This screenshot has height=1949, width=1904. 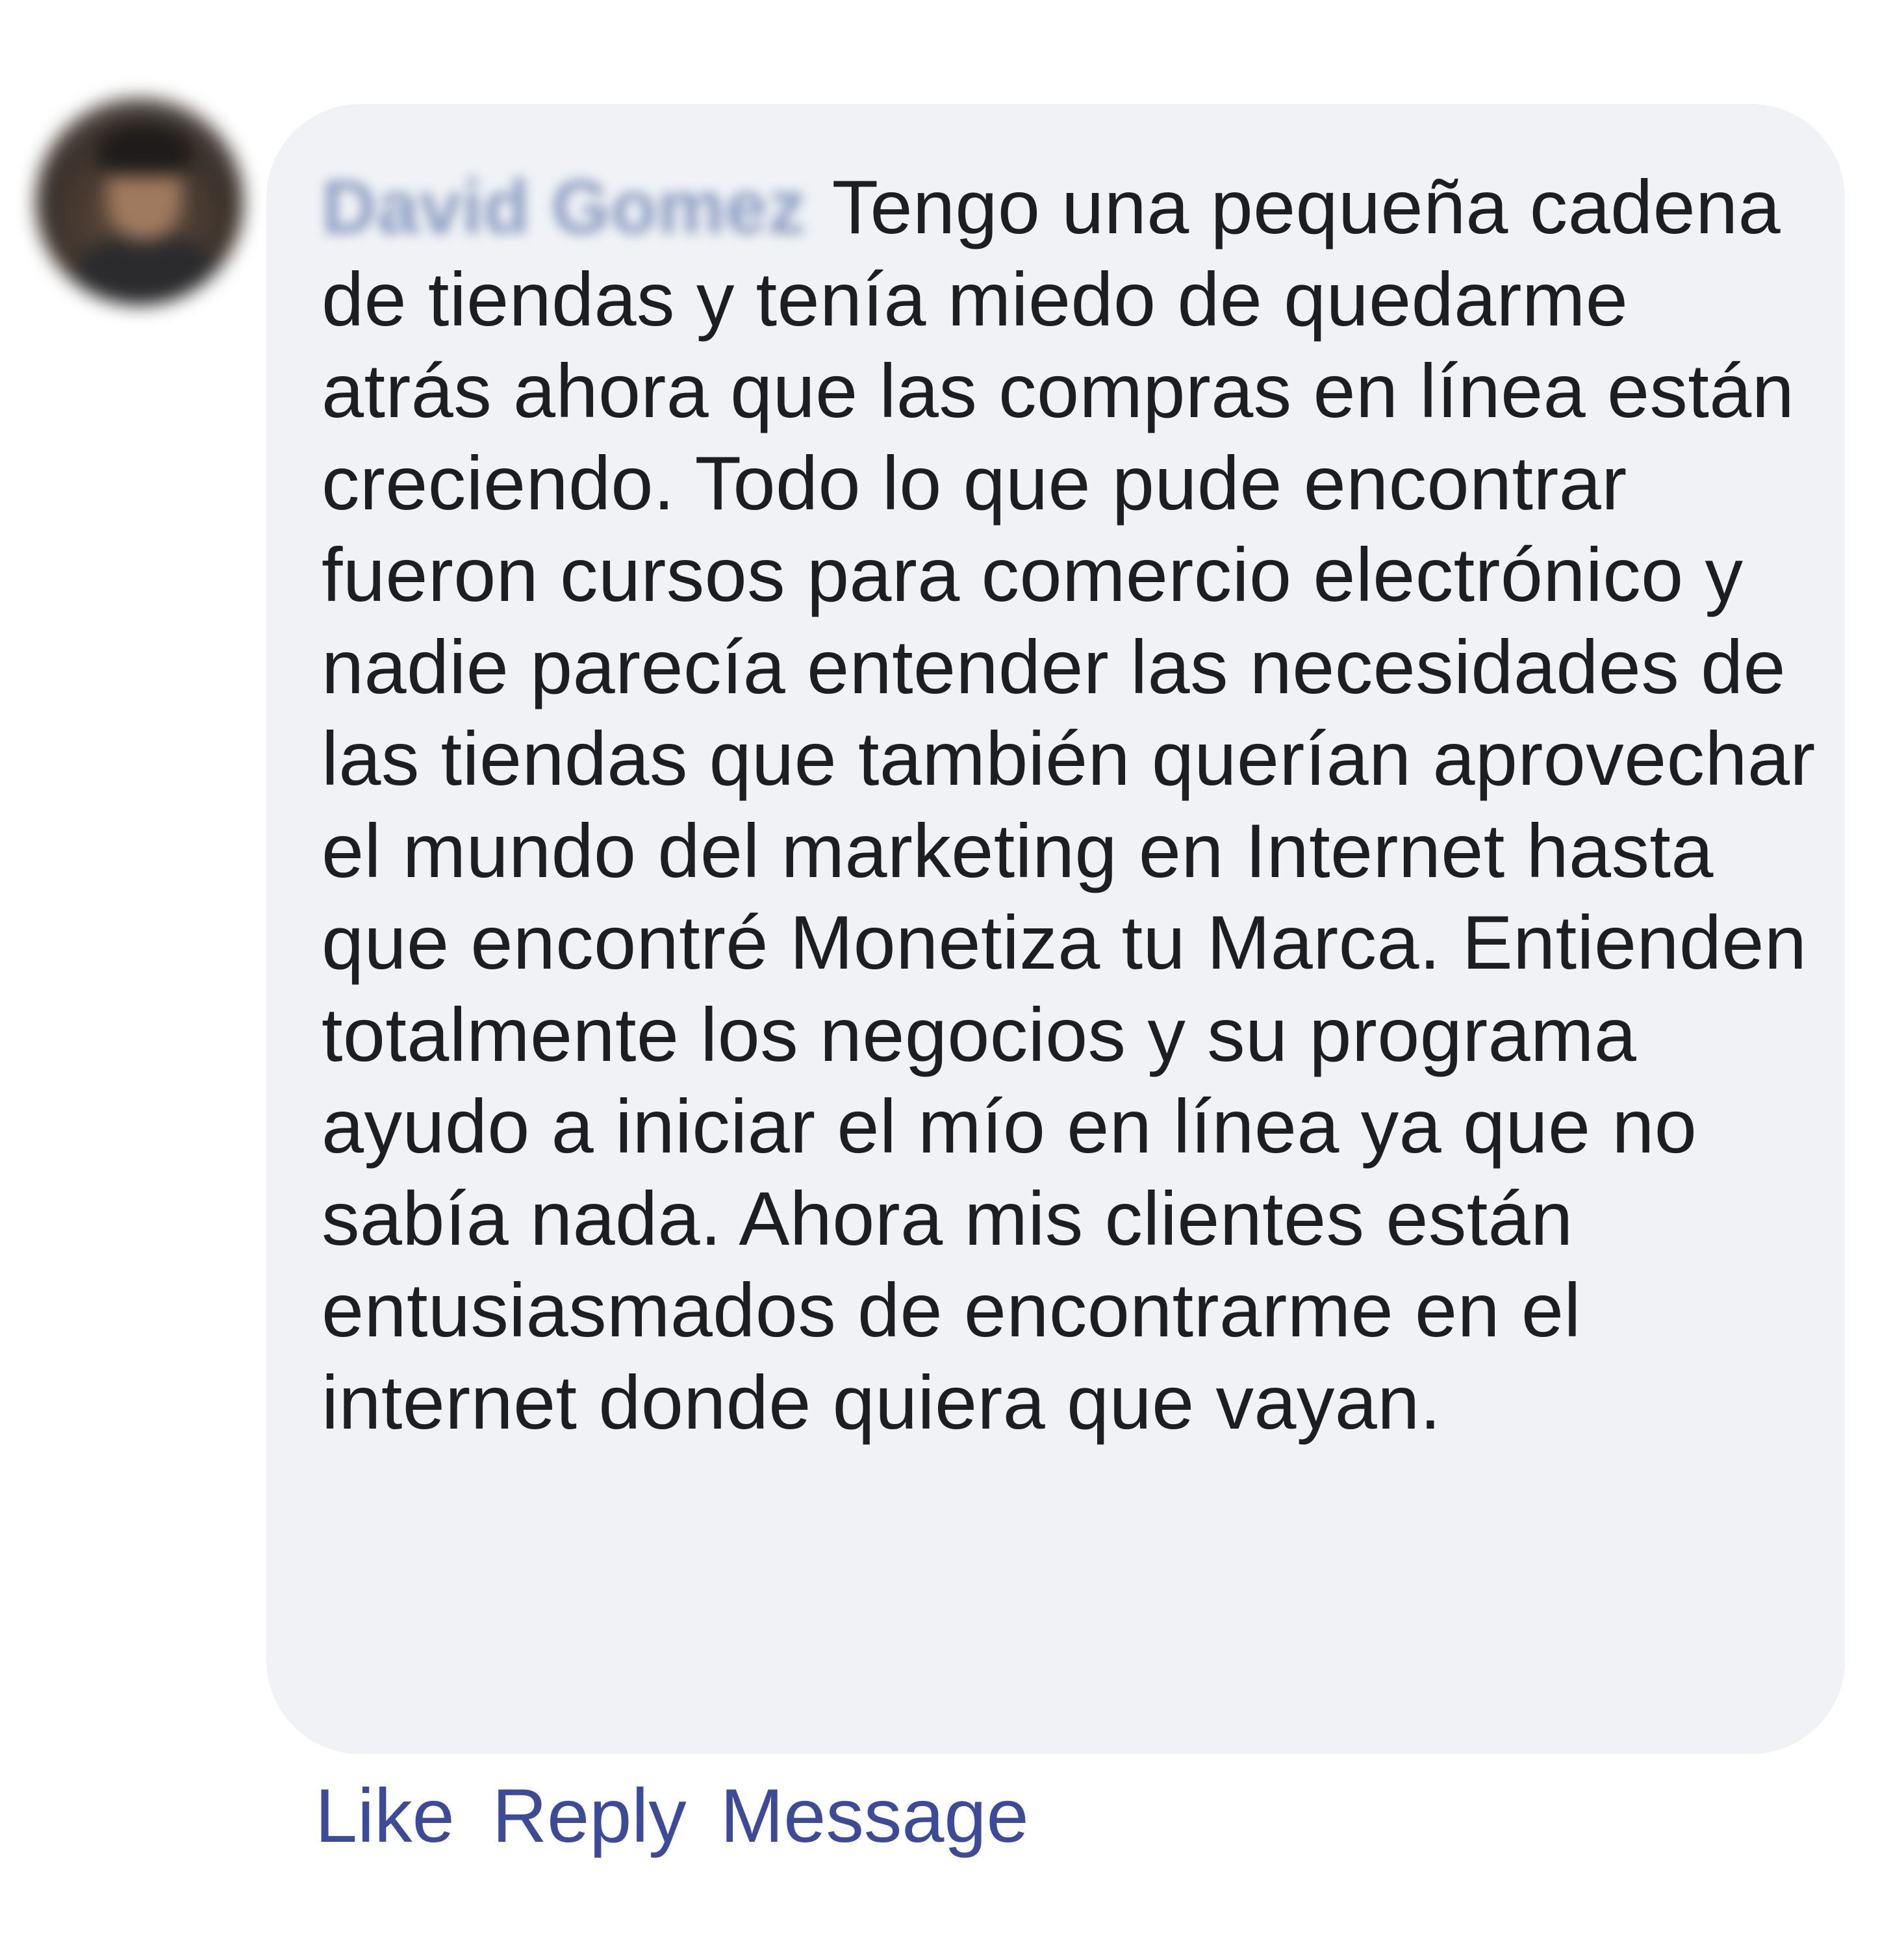 I want to click on avatar-hair, so click(x=145, y=149).